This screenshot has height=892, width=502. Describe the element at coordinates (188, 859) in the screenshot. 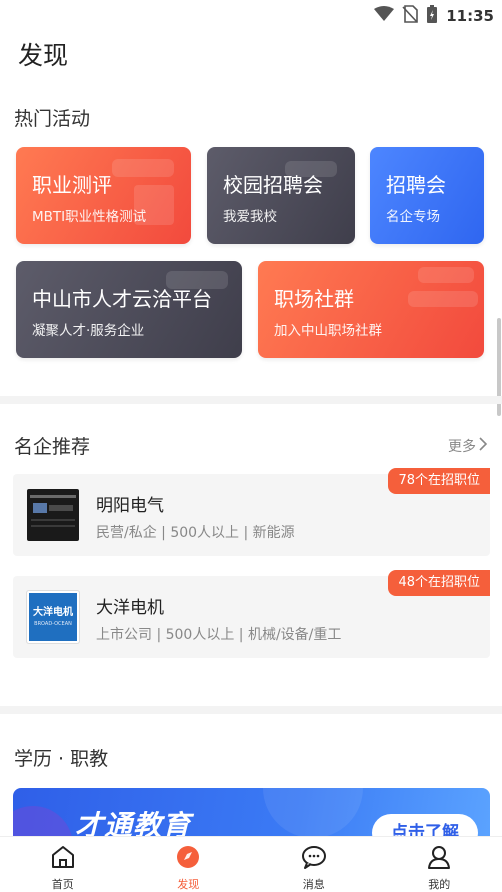

I see `discover-icon` at that location.